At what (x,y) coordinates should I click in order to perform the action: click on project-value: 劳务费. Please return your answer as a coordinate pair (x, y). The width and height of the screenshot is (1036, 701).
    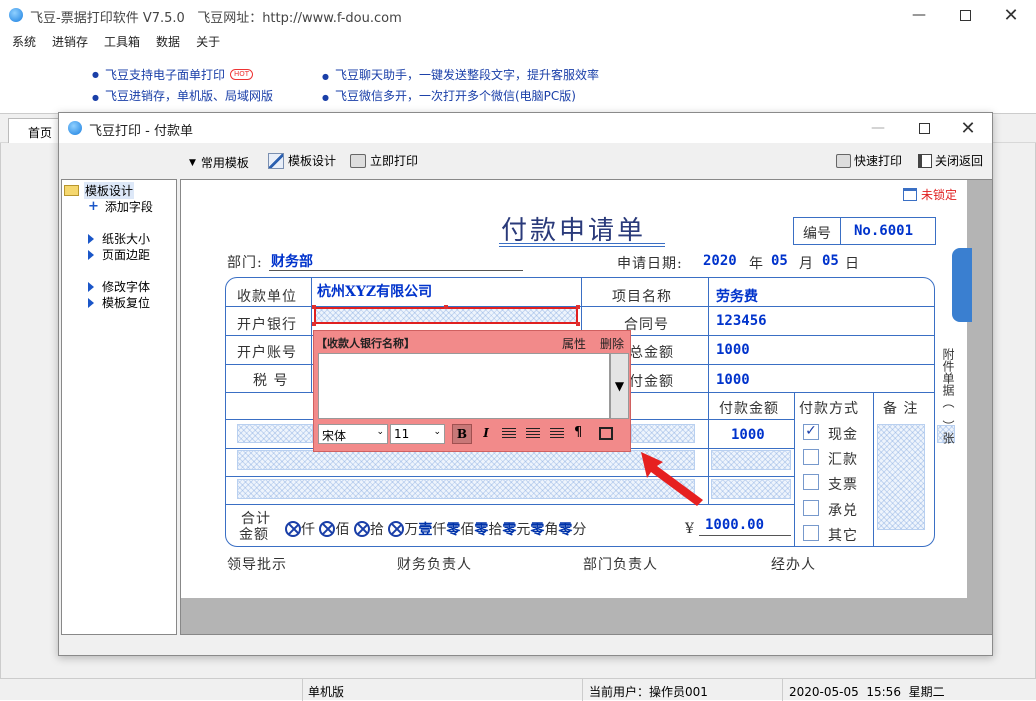
    Looking at the image, I should click on (737, 296).